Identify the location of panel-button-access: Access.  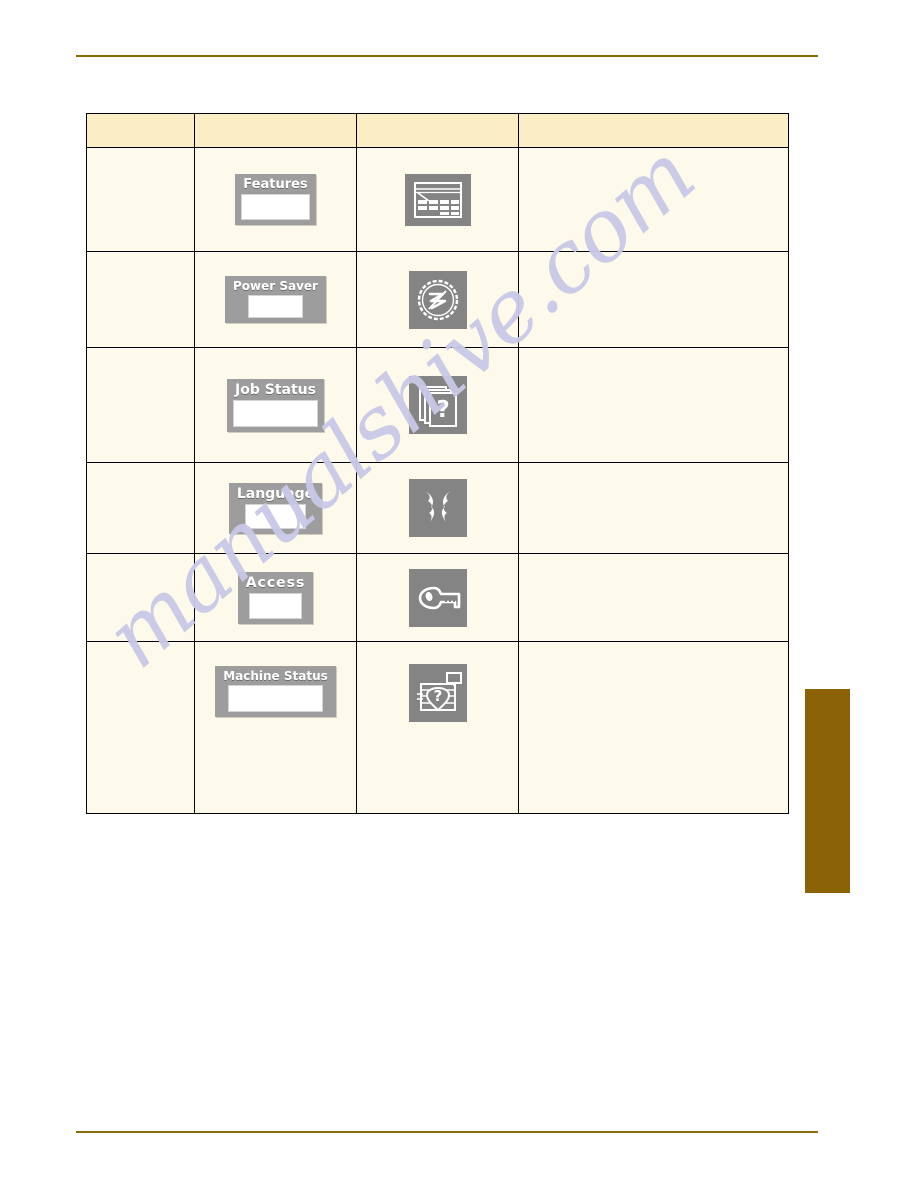
(275, 597).